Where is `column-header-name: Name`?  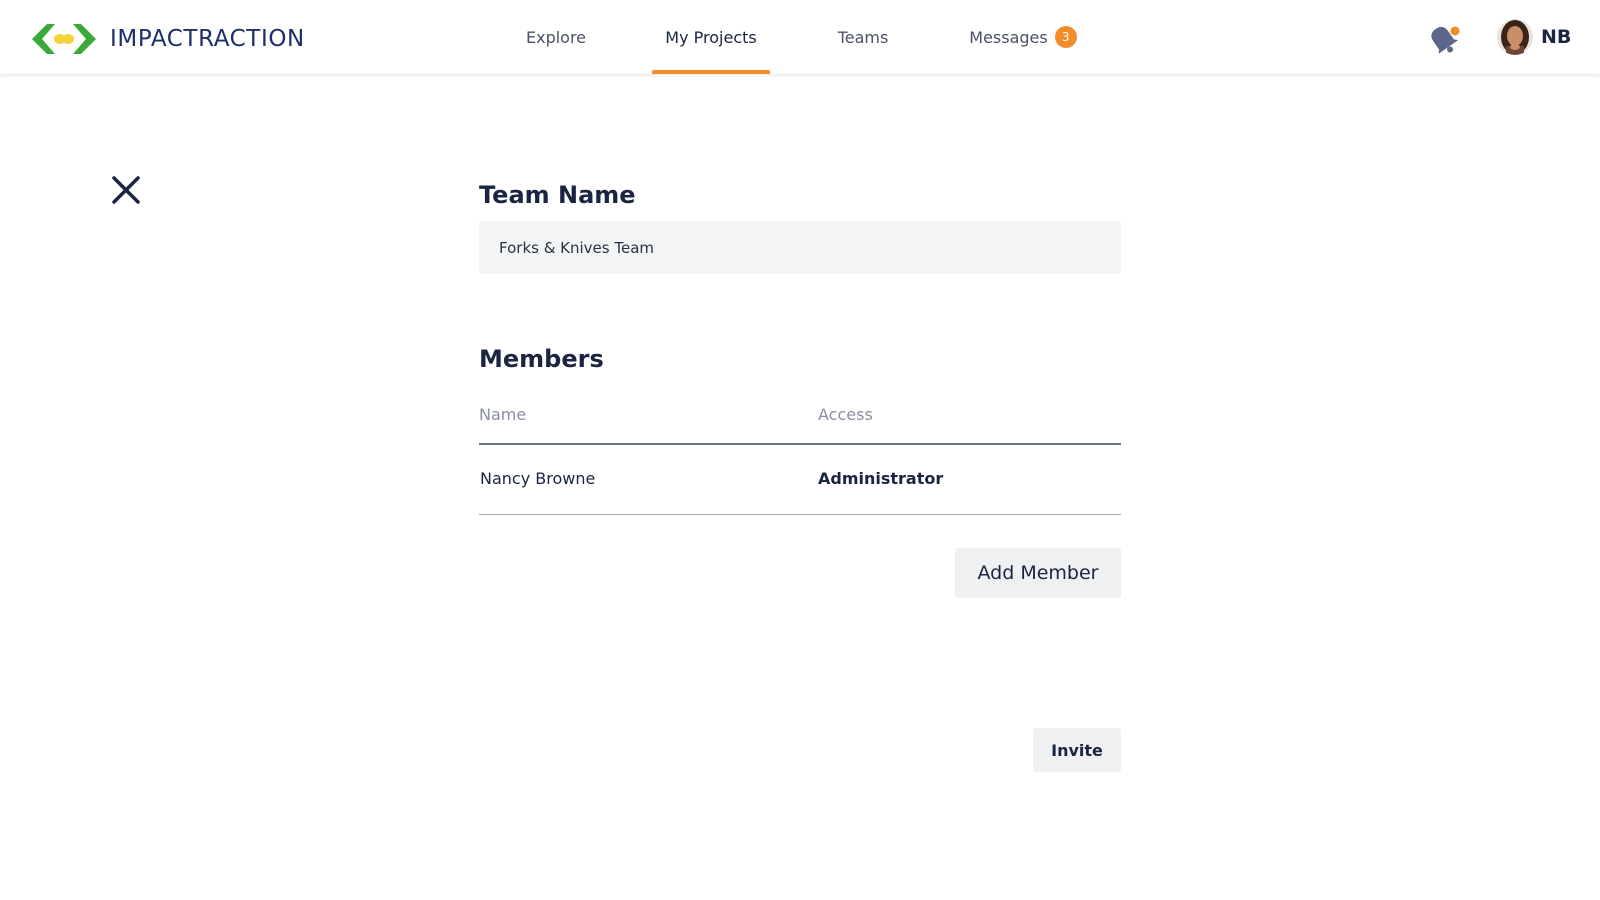 column-header-name: Name is located at coordinates (503, 414).